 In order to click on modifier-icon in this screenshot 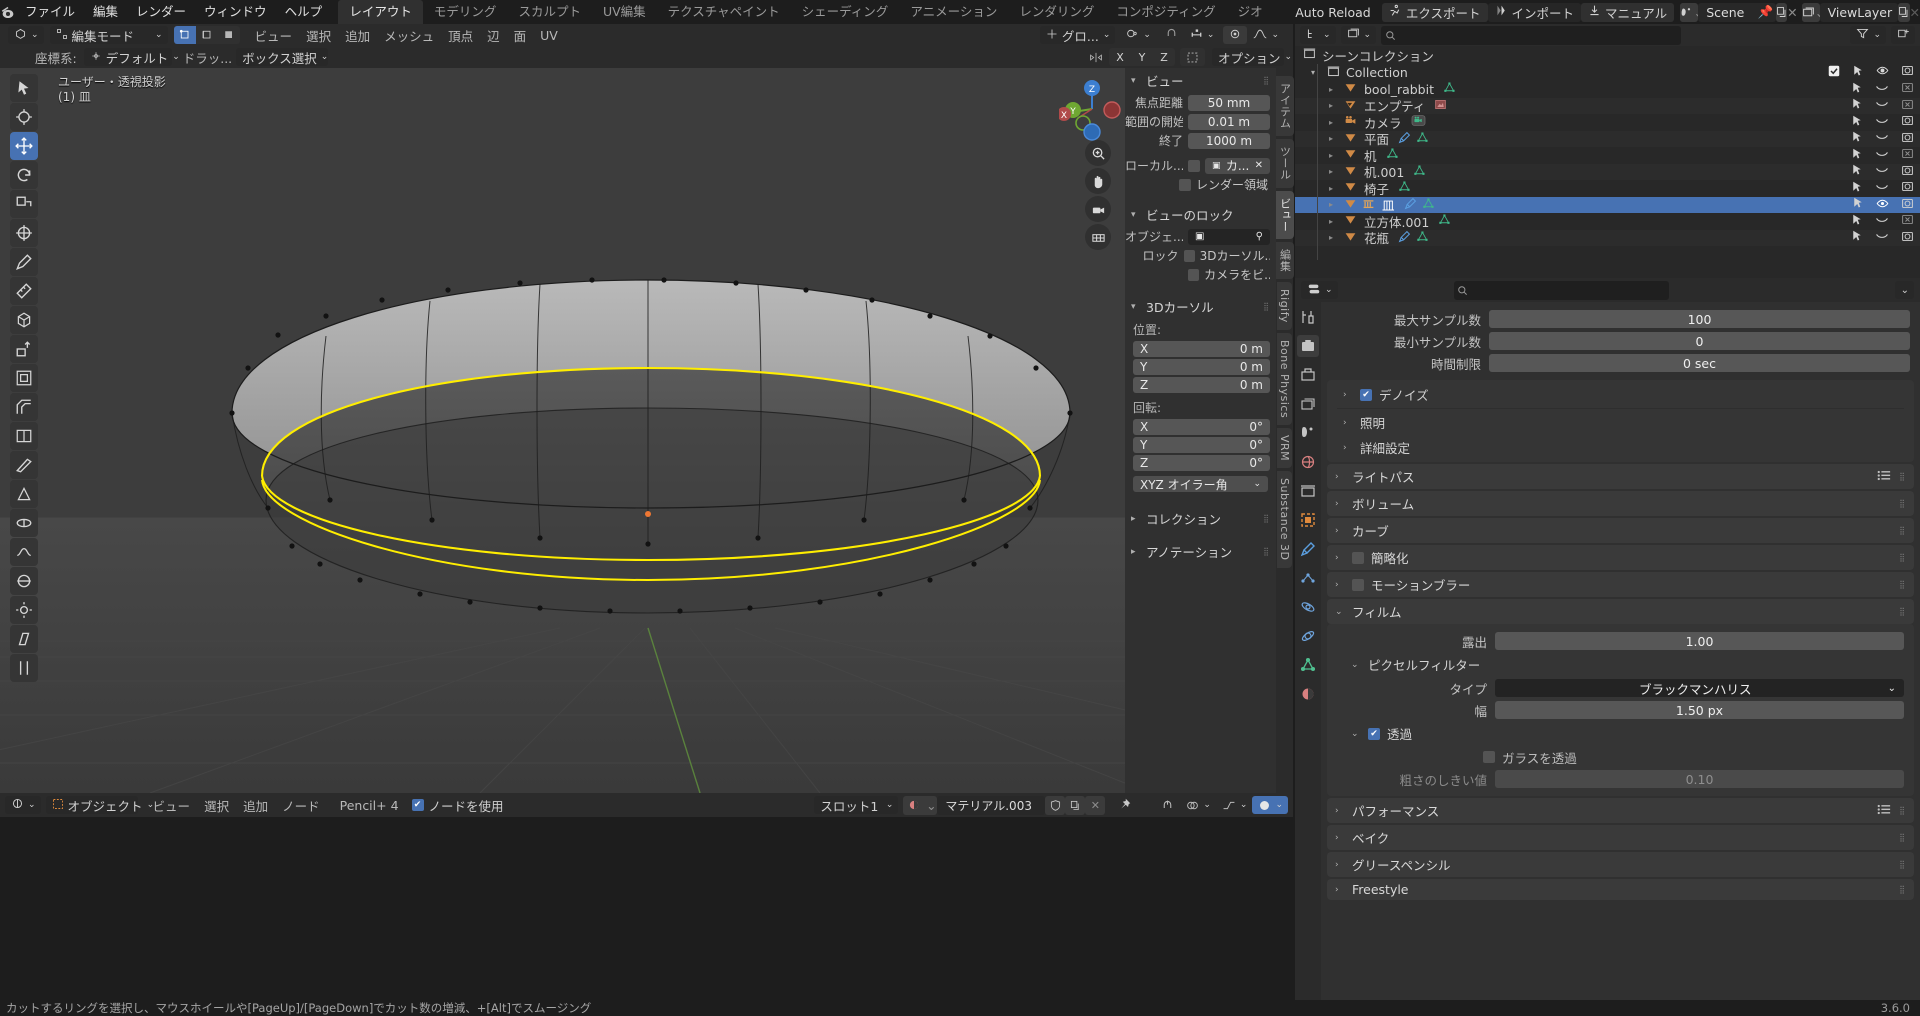, I will do `click(1404, 238)`.